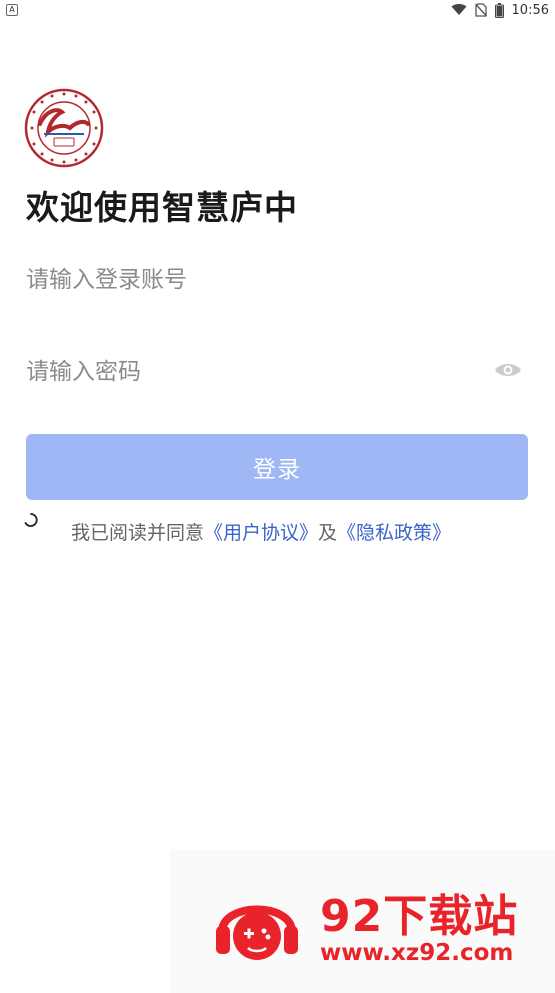 The image size is (555, 993). What do you see at coordinates (277, 467) in the screenshot?
I see `login-button: 登录` at bounding box center [277, 467].